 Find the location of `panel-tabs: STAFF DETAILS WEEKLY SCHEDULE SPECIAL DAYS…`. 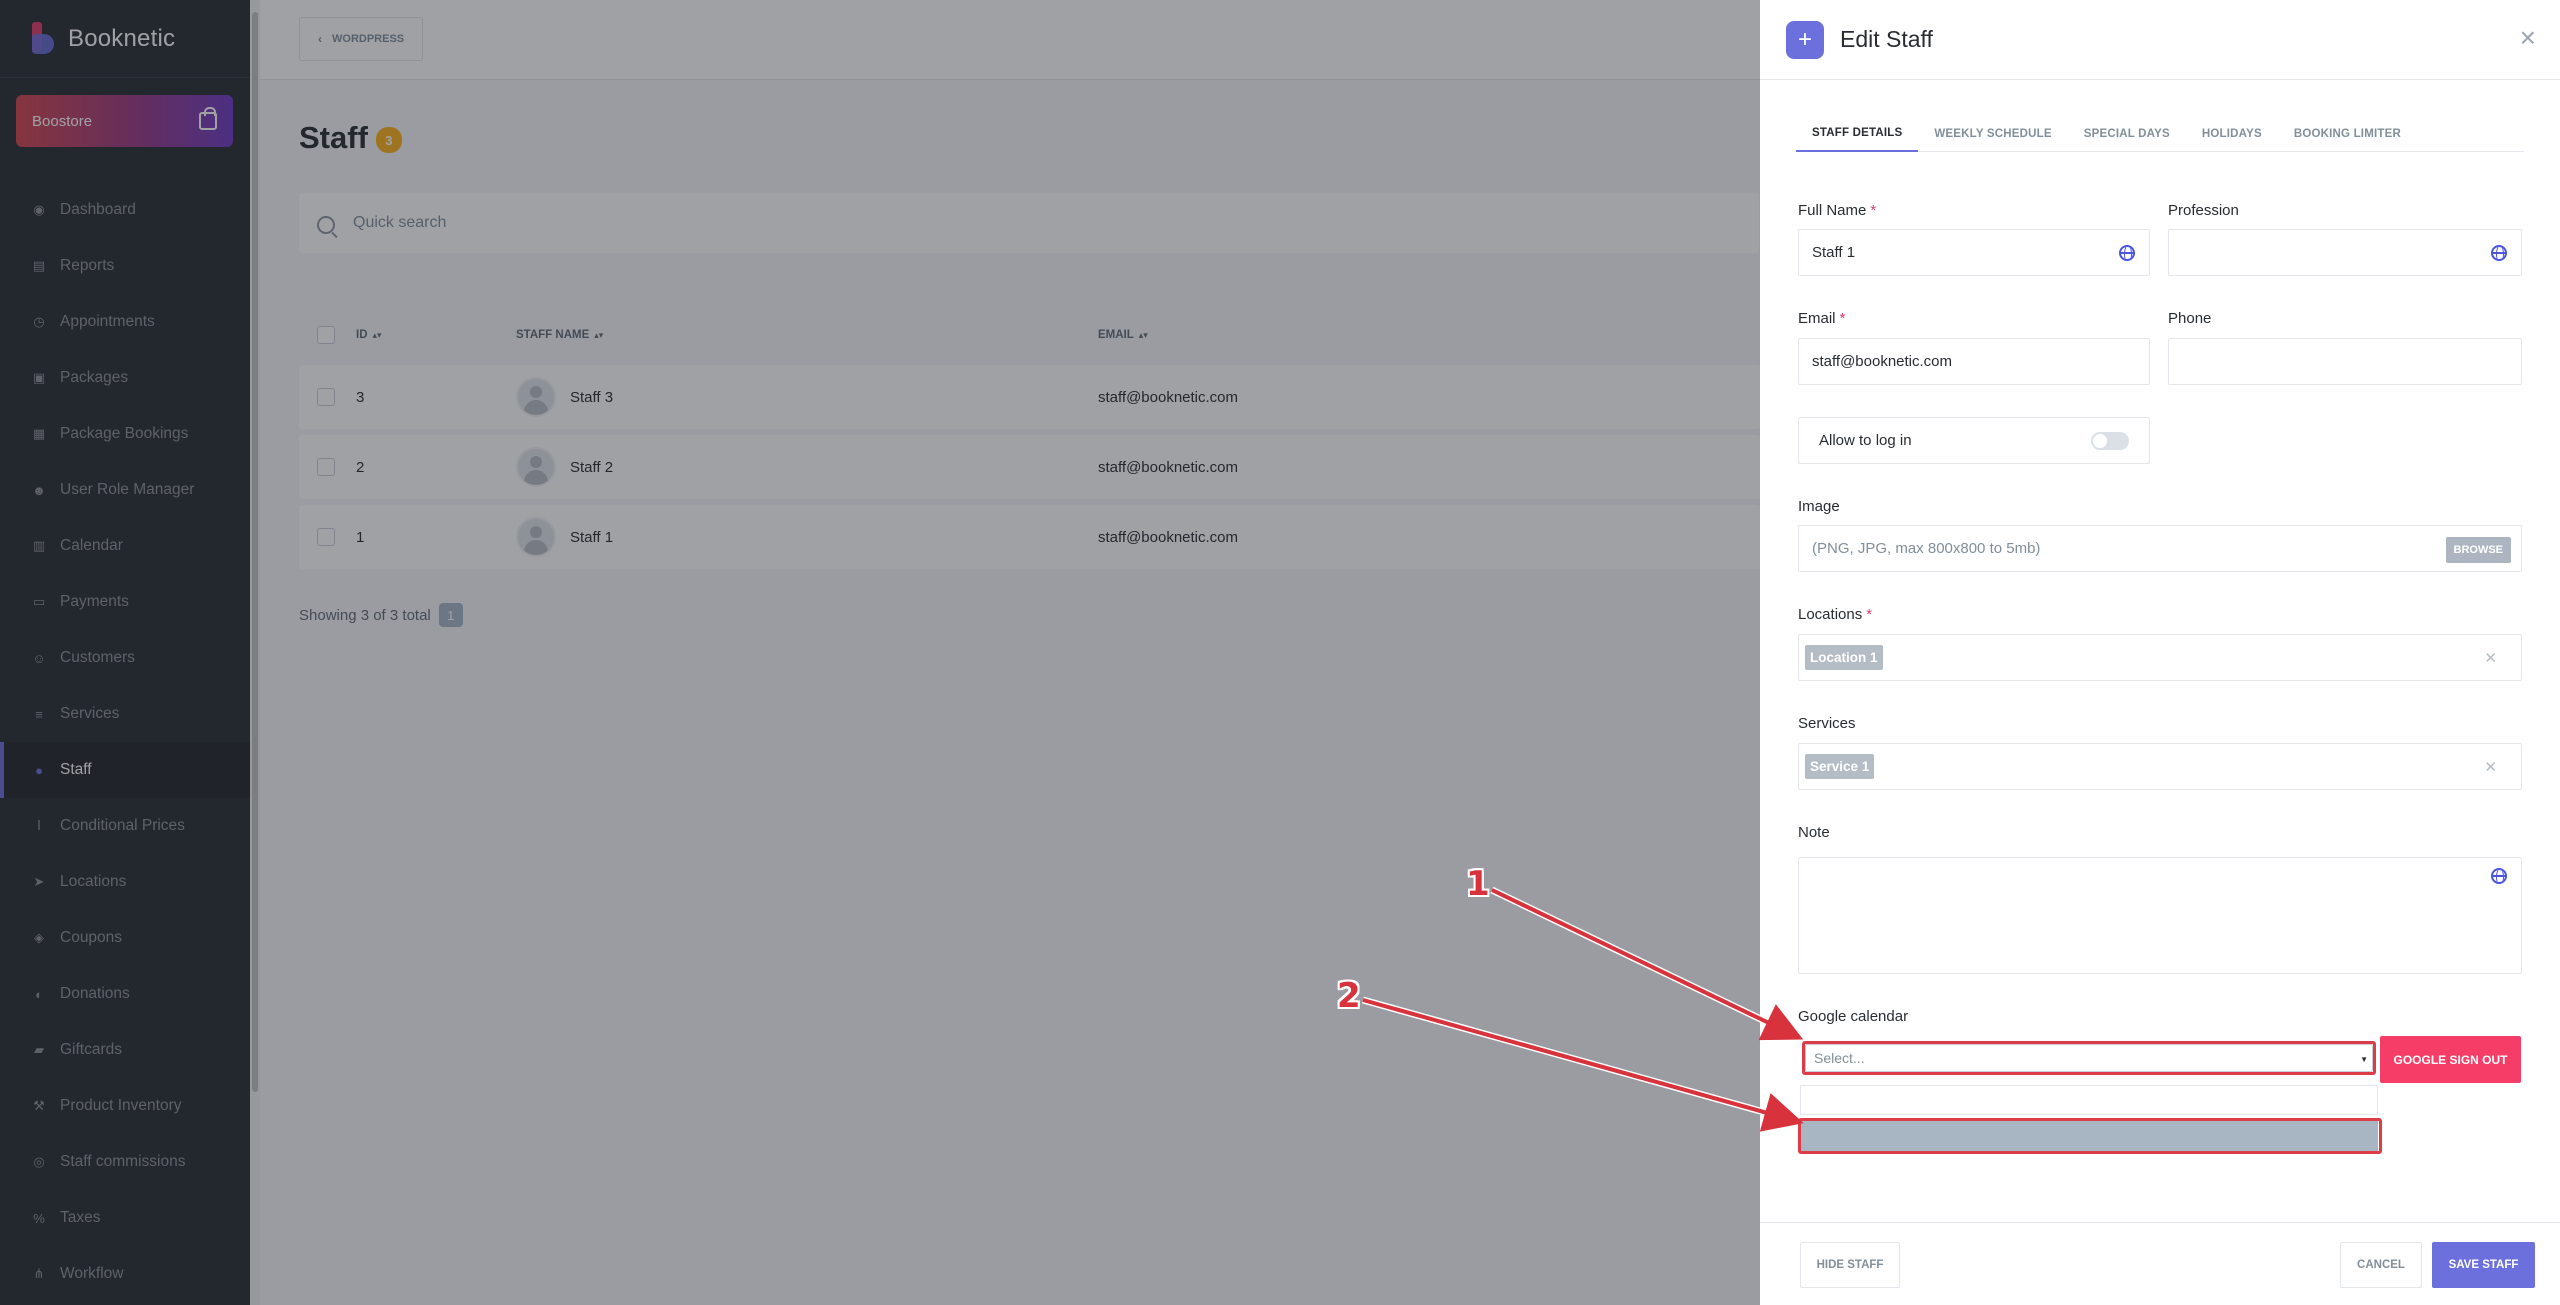

panel-tabs: STAFF DETAILS WEEKLY SCHEDULE SPECIAL DAYS… is located at coordinates (2160, 133).